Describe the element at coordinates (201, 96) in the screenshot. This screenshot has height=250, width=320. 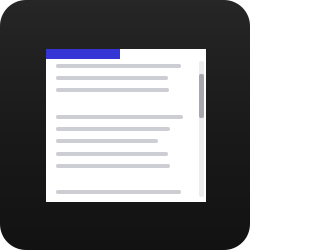
I see `scrollbar-thumb` at that location.